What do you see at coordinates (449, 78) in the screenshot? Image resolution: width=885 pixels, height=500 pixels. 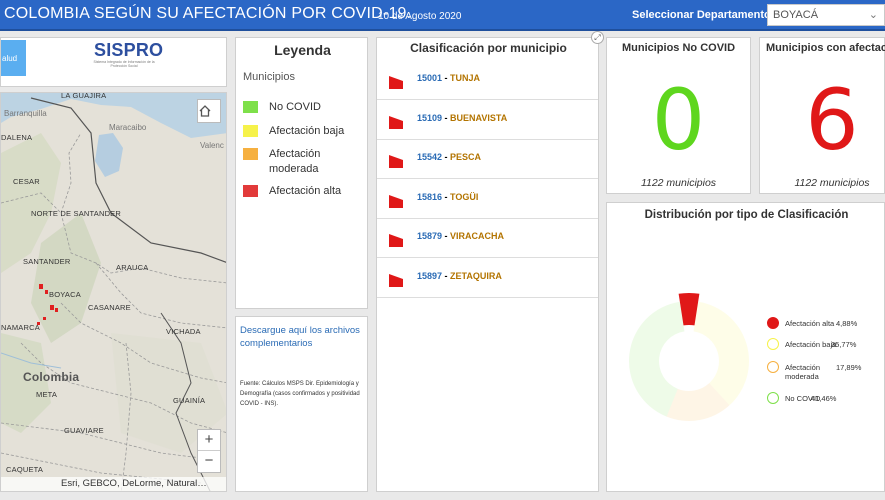 I see `municipality-label: 15001 - TUNJA` at bounding box center [449, 78].